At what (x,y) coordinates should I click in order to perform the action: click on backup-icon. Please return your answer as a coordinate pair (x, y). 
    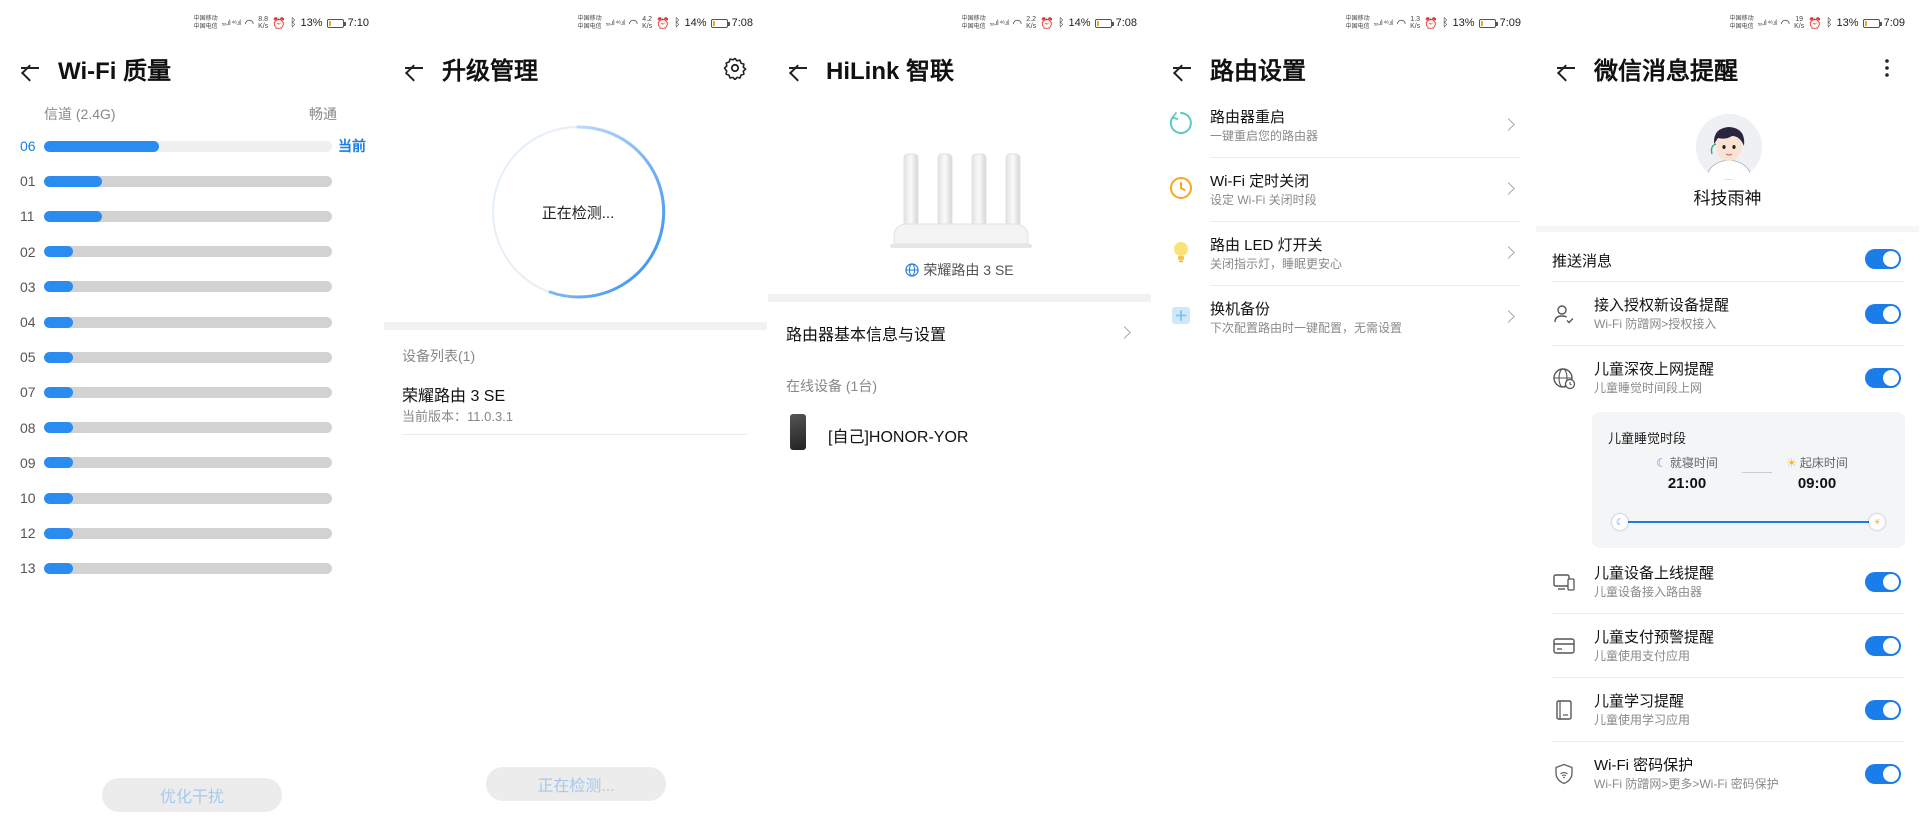
    Looking at the image, I should click on (1181, 315).